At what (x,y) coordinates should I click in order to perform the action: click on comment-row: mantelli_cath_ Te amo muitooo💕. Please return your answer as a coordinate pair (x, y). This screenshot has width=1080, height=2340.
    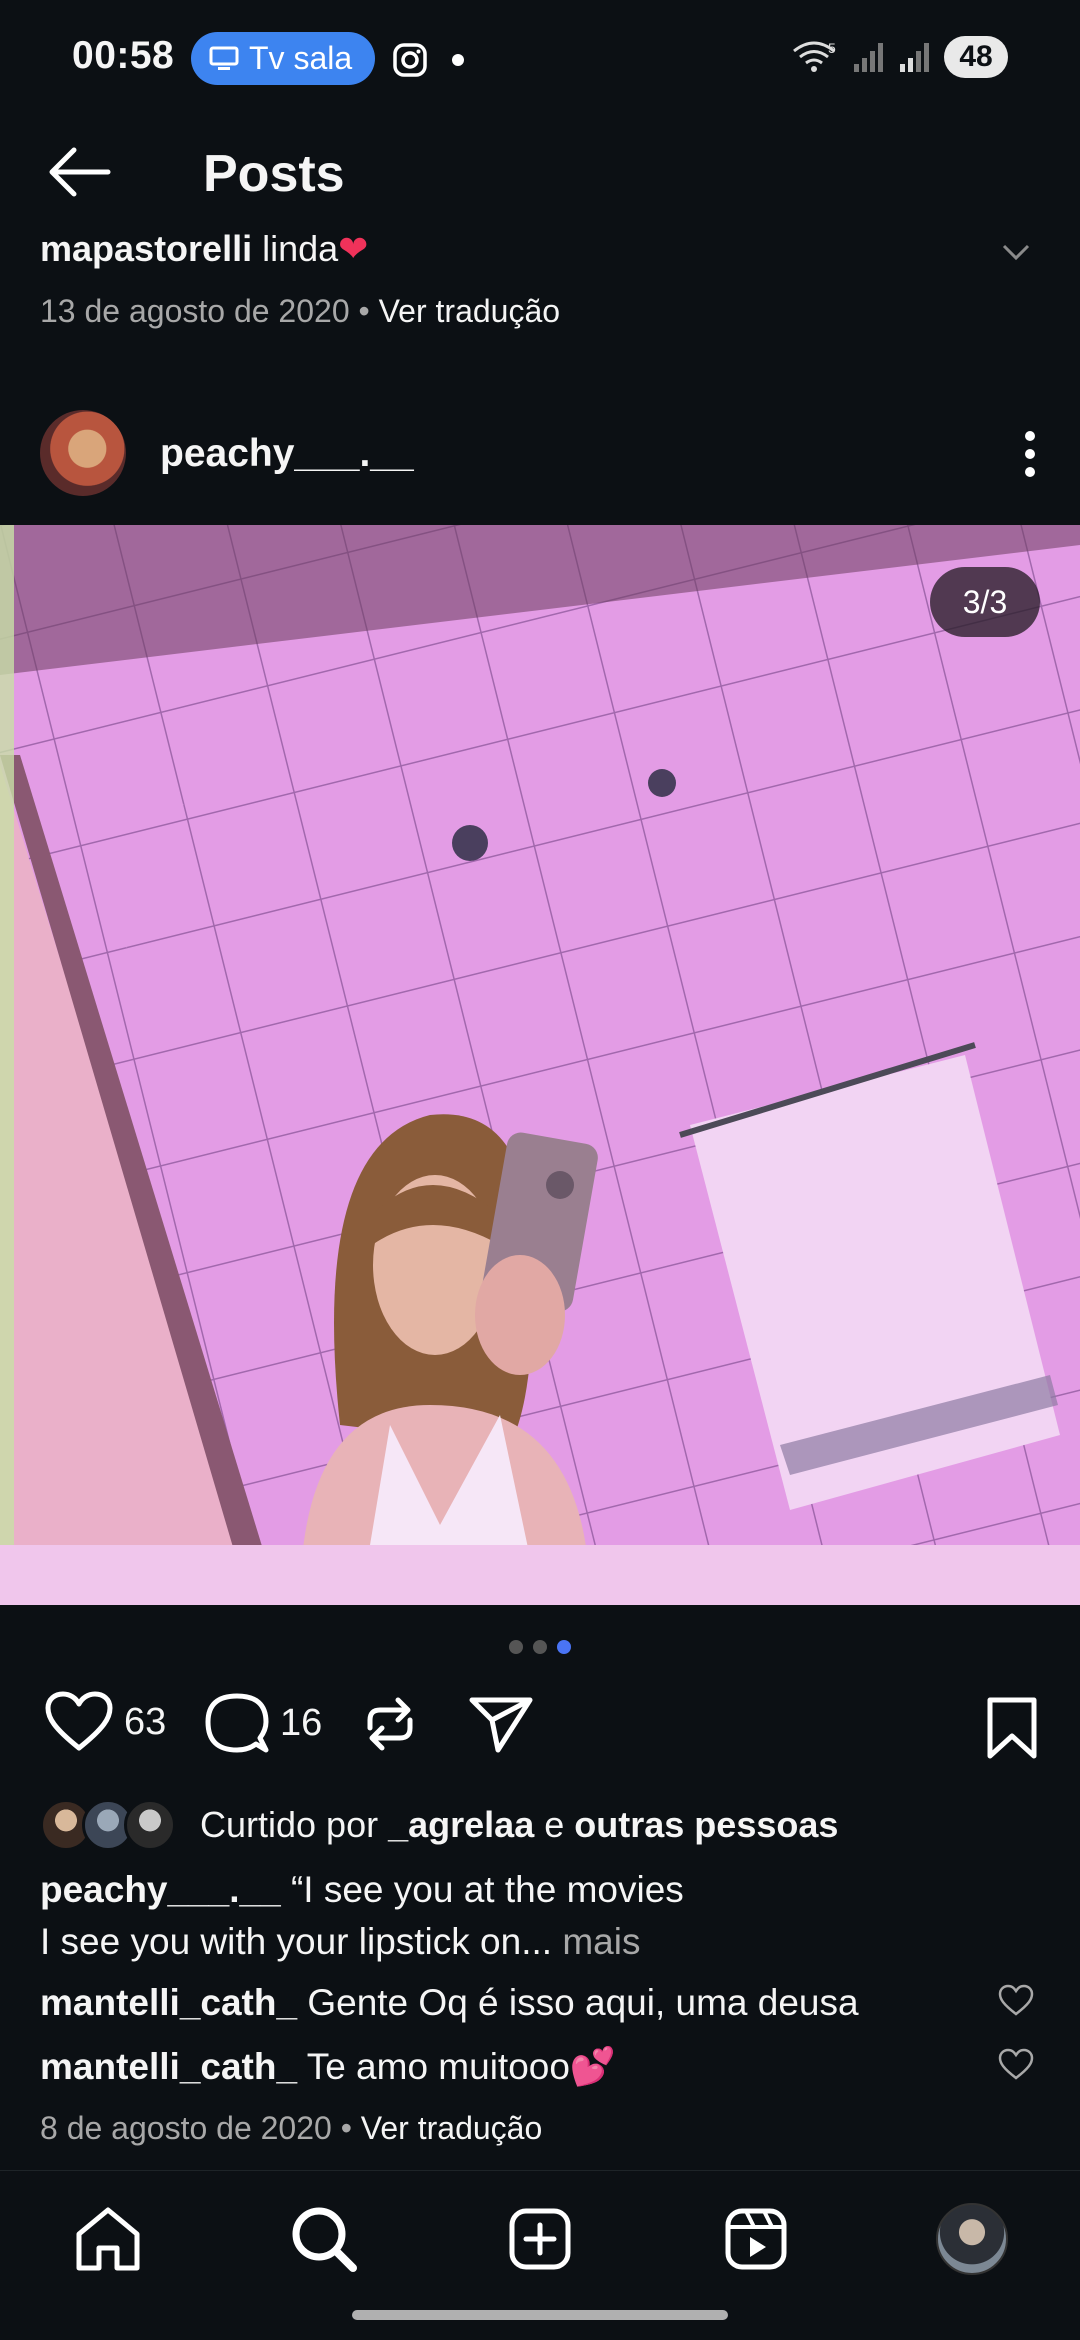
    Looking at the image, I should click on (328, 2067).